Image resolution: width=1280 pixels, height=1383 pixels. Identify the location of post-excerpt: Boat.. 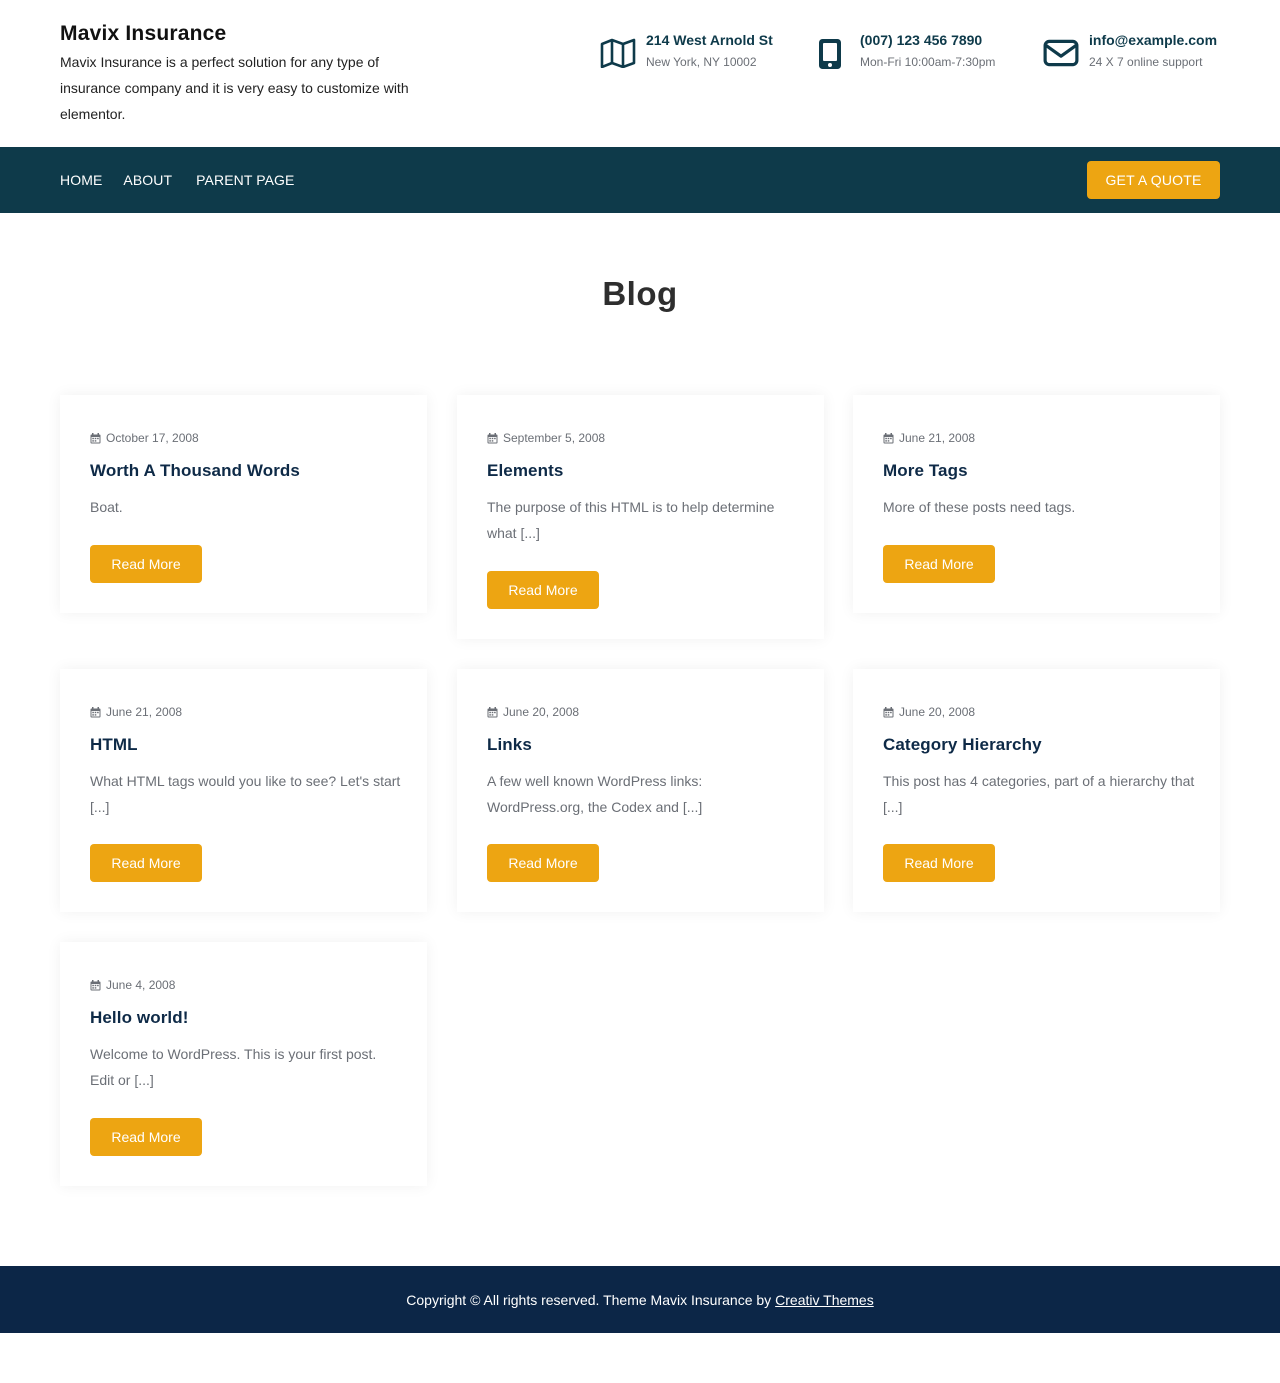
(106, 507).